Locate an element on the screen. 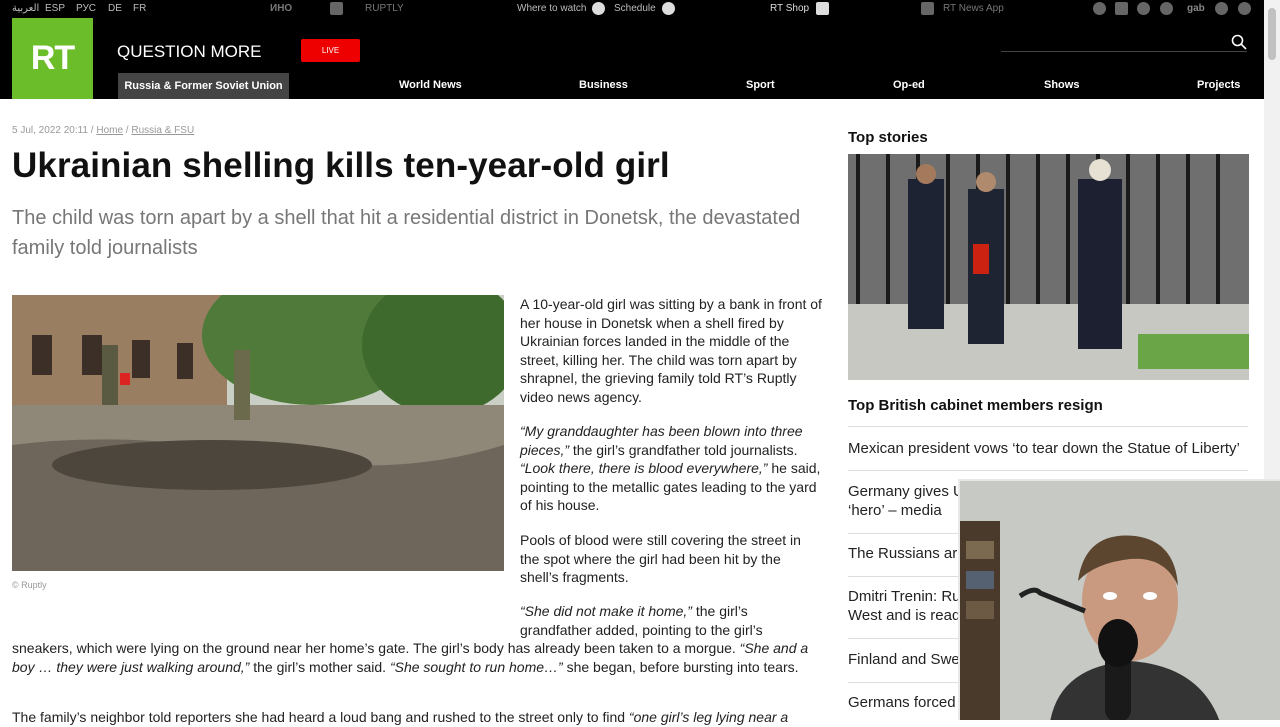 This screenshot has width=1280, height=727. nav-shows: Shows is located at coordinates (1061, 85).